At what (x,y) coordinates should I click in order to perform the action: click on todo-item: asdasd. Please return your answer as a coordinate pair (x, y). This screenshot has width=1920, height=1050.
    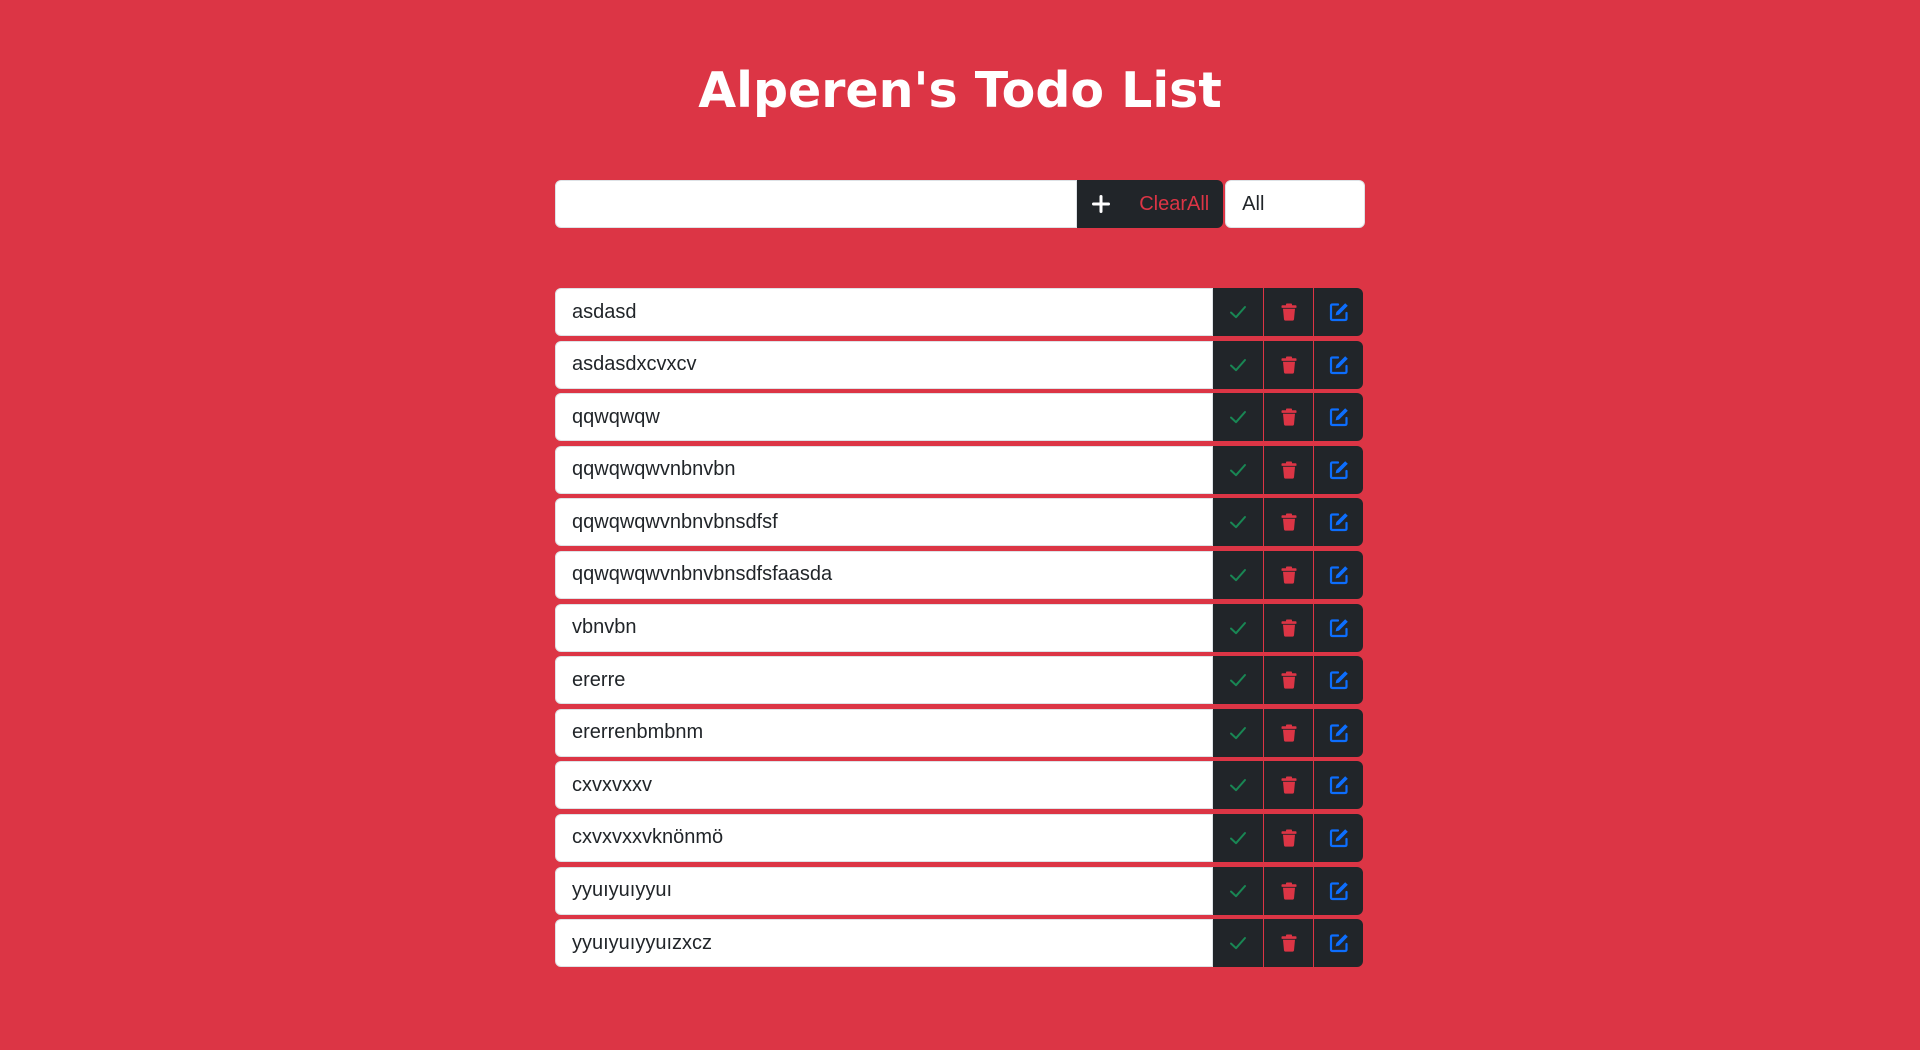
    Looking at the image, I should click on (960, 312).